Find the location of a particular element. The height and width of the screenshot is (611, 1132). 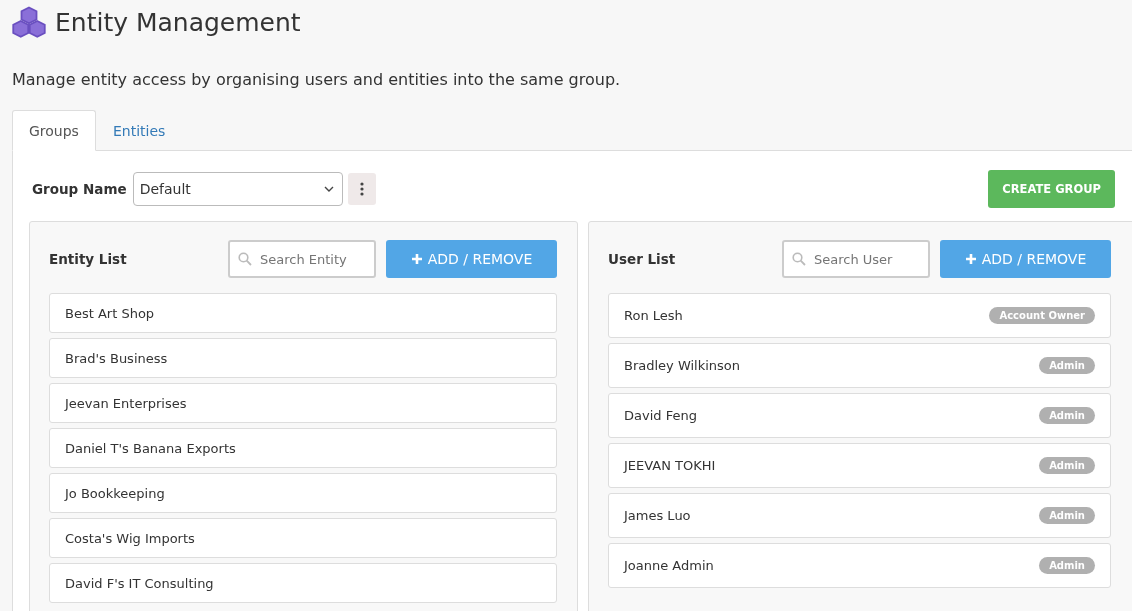

more-options-button is located at coordinates (361, 189).